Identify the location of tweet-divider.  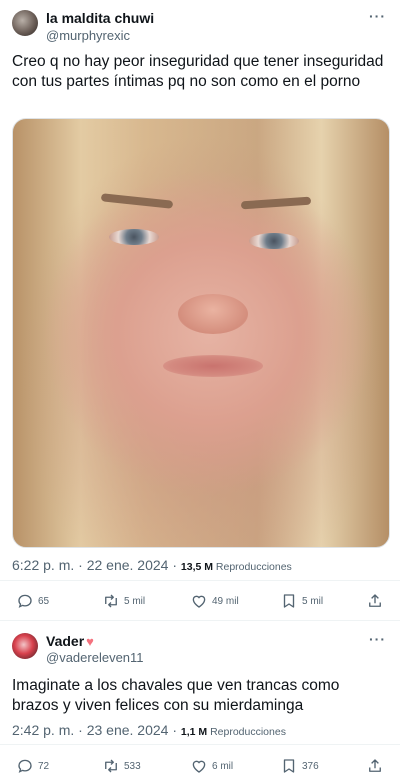
(200, 620).